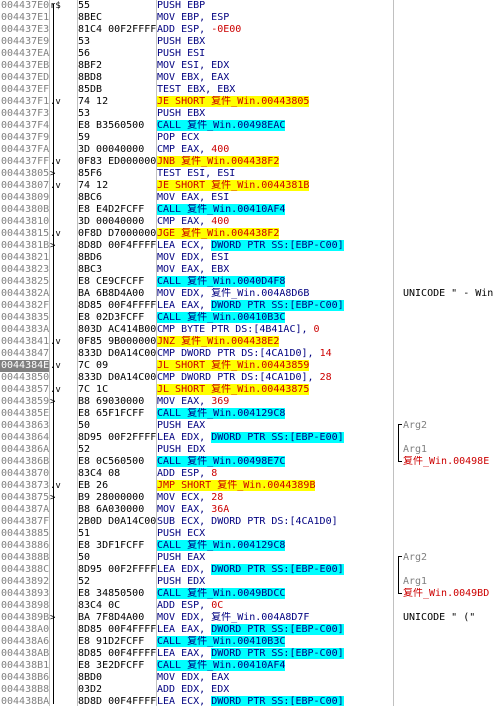  What do you see at coordinates (25, 29) in the screenshot?
I see `address-cell: 004437E3` at bounding box center [25, 29].